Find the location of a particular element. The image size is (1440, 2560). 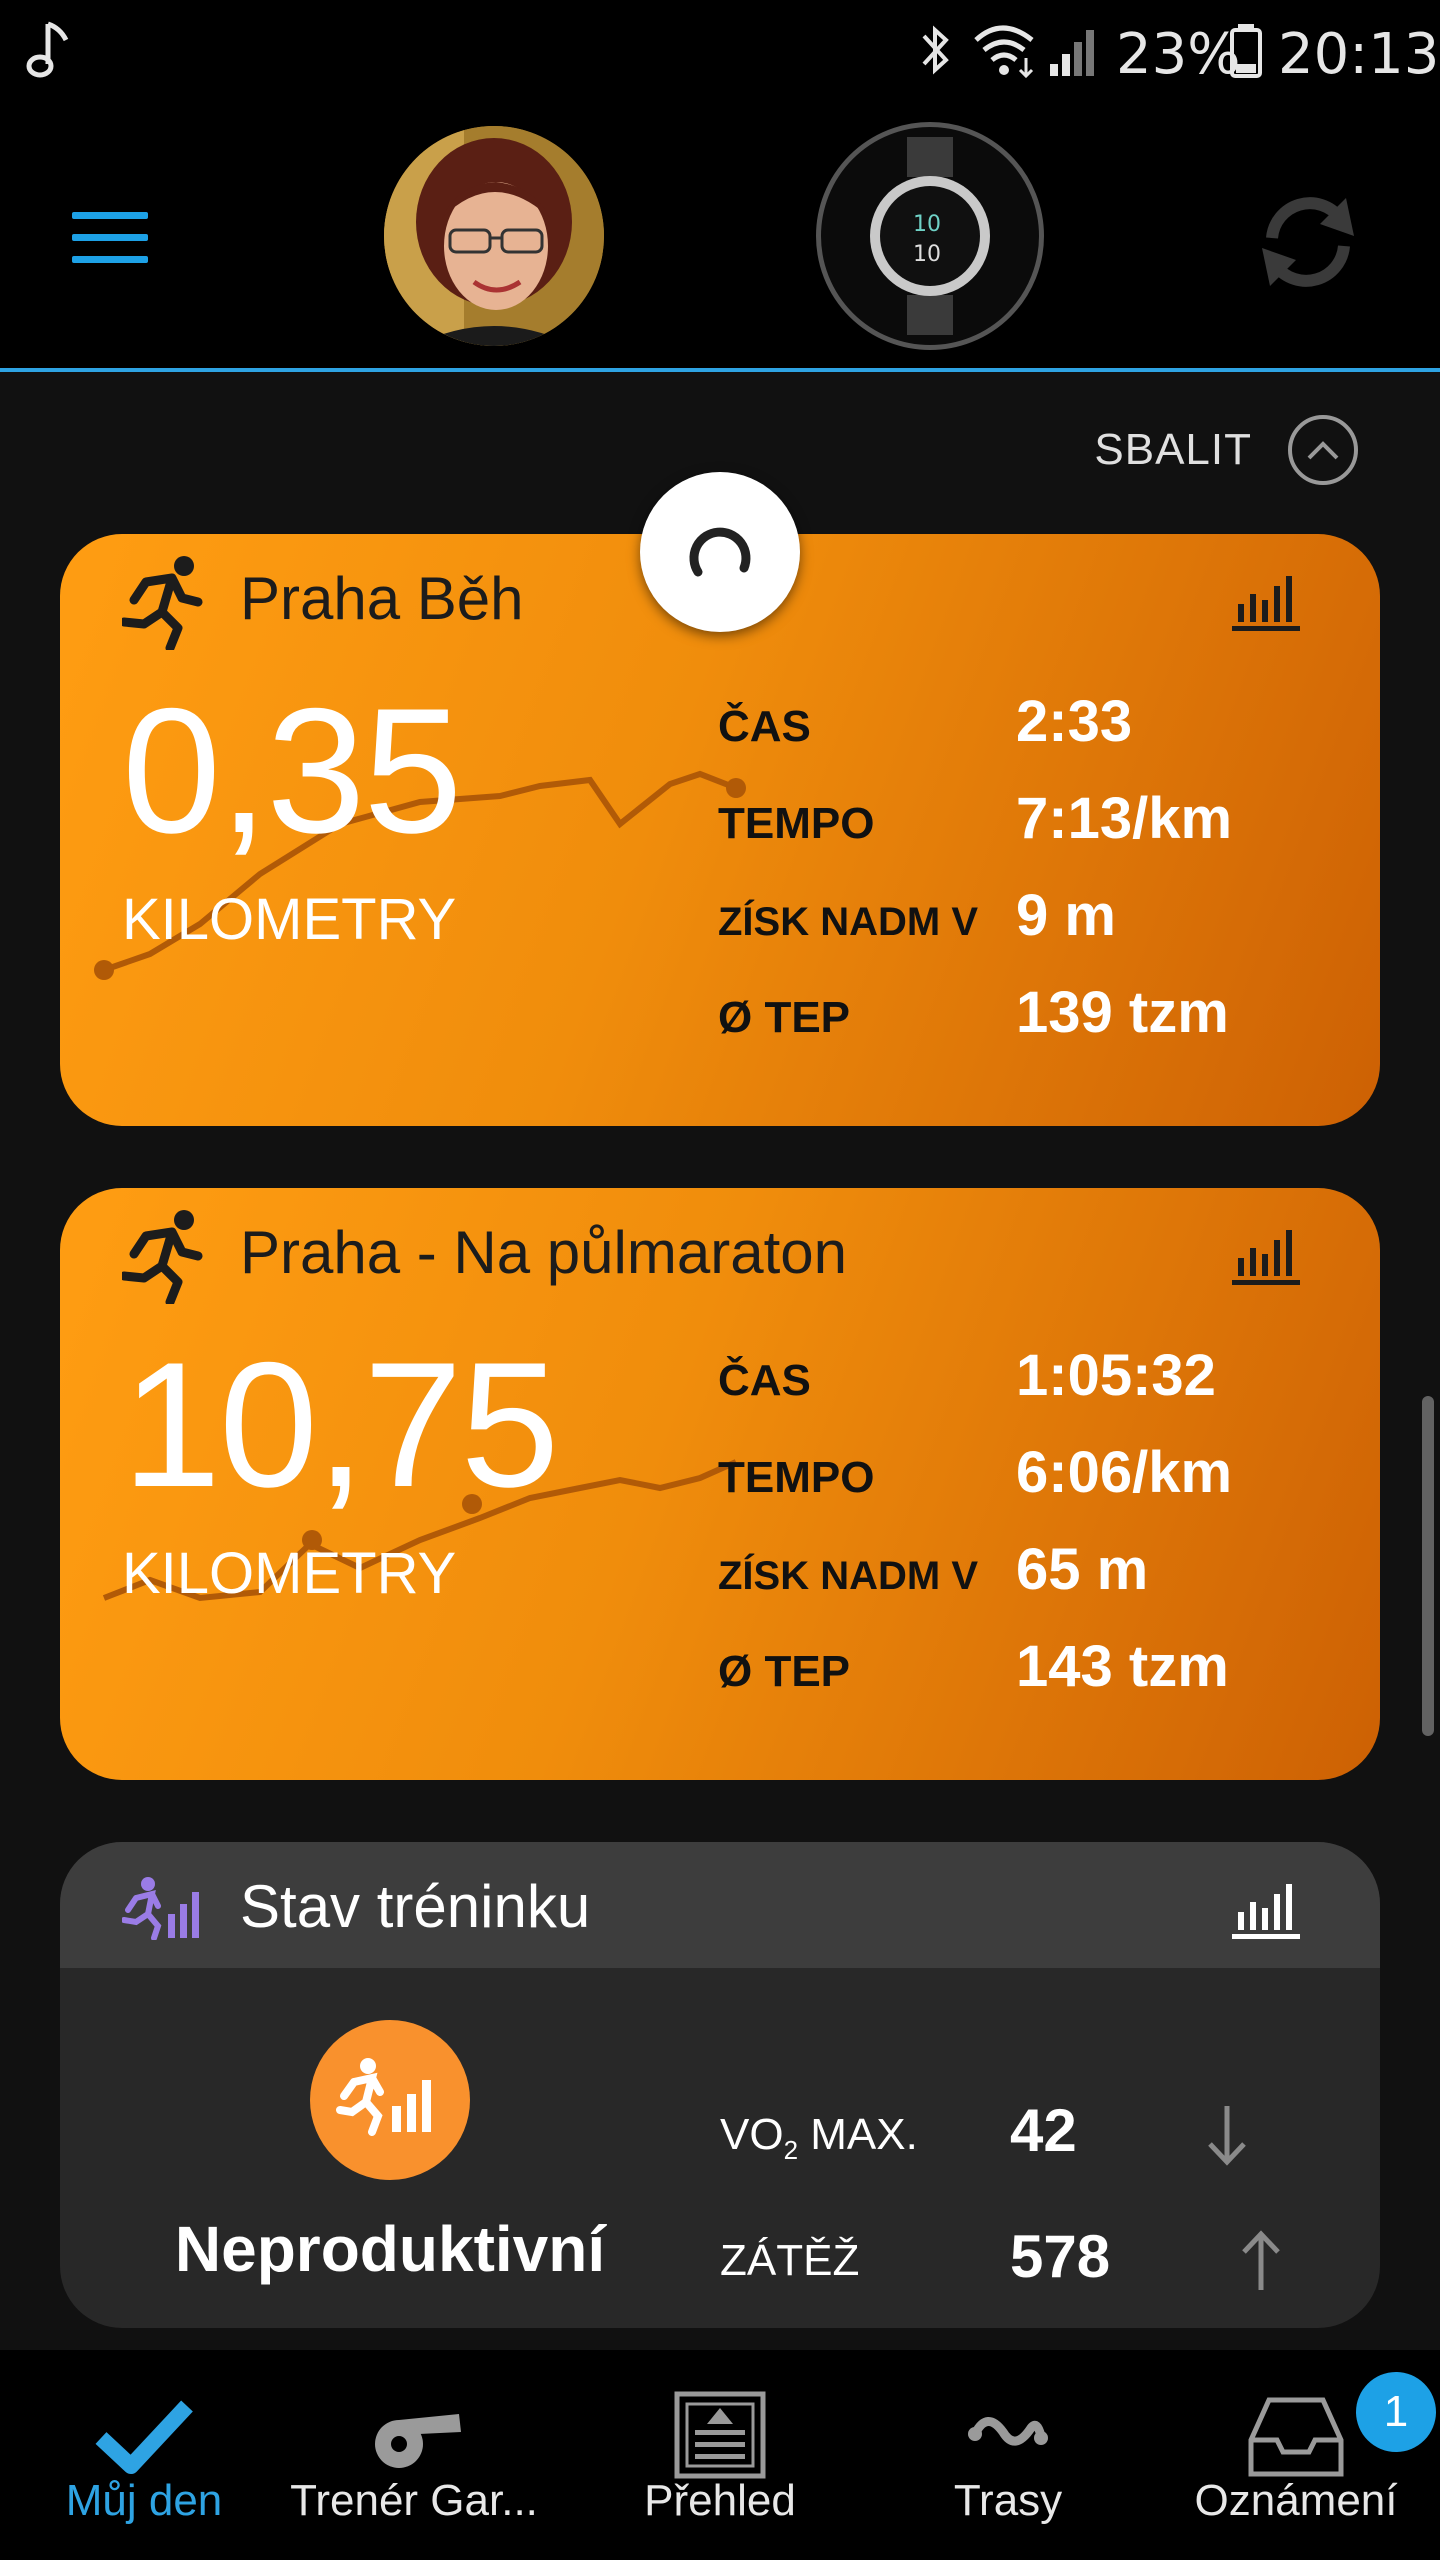

stat-pace: TEMPO 6:06/km is located at coordinates (1038, 1483).